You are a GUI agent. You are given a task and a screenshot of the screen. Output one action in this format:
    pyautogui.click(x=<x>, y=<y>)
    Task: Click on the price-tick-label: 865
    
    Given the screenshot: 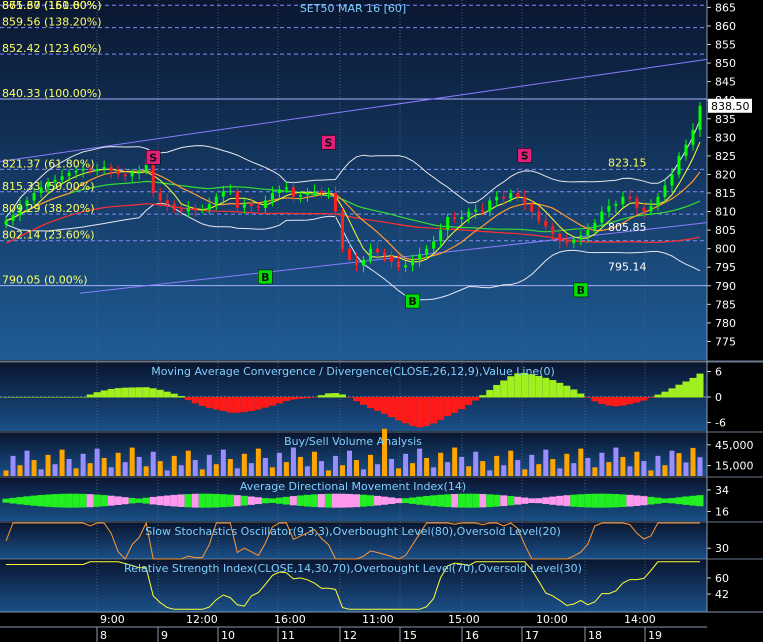 What is the action you would take?
    pyautogui.click(x=725, y=7)
    